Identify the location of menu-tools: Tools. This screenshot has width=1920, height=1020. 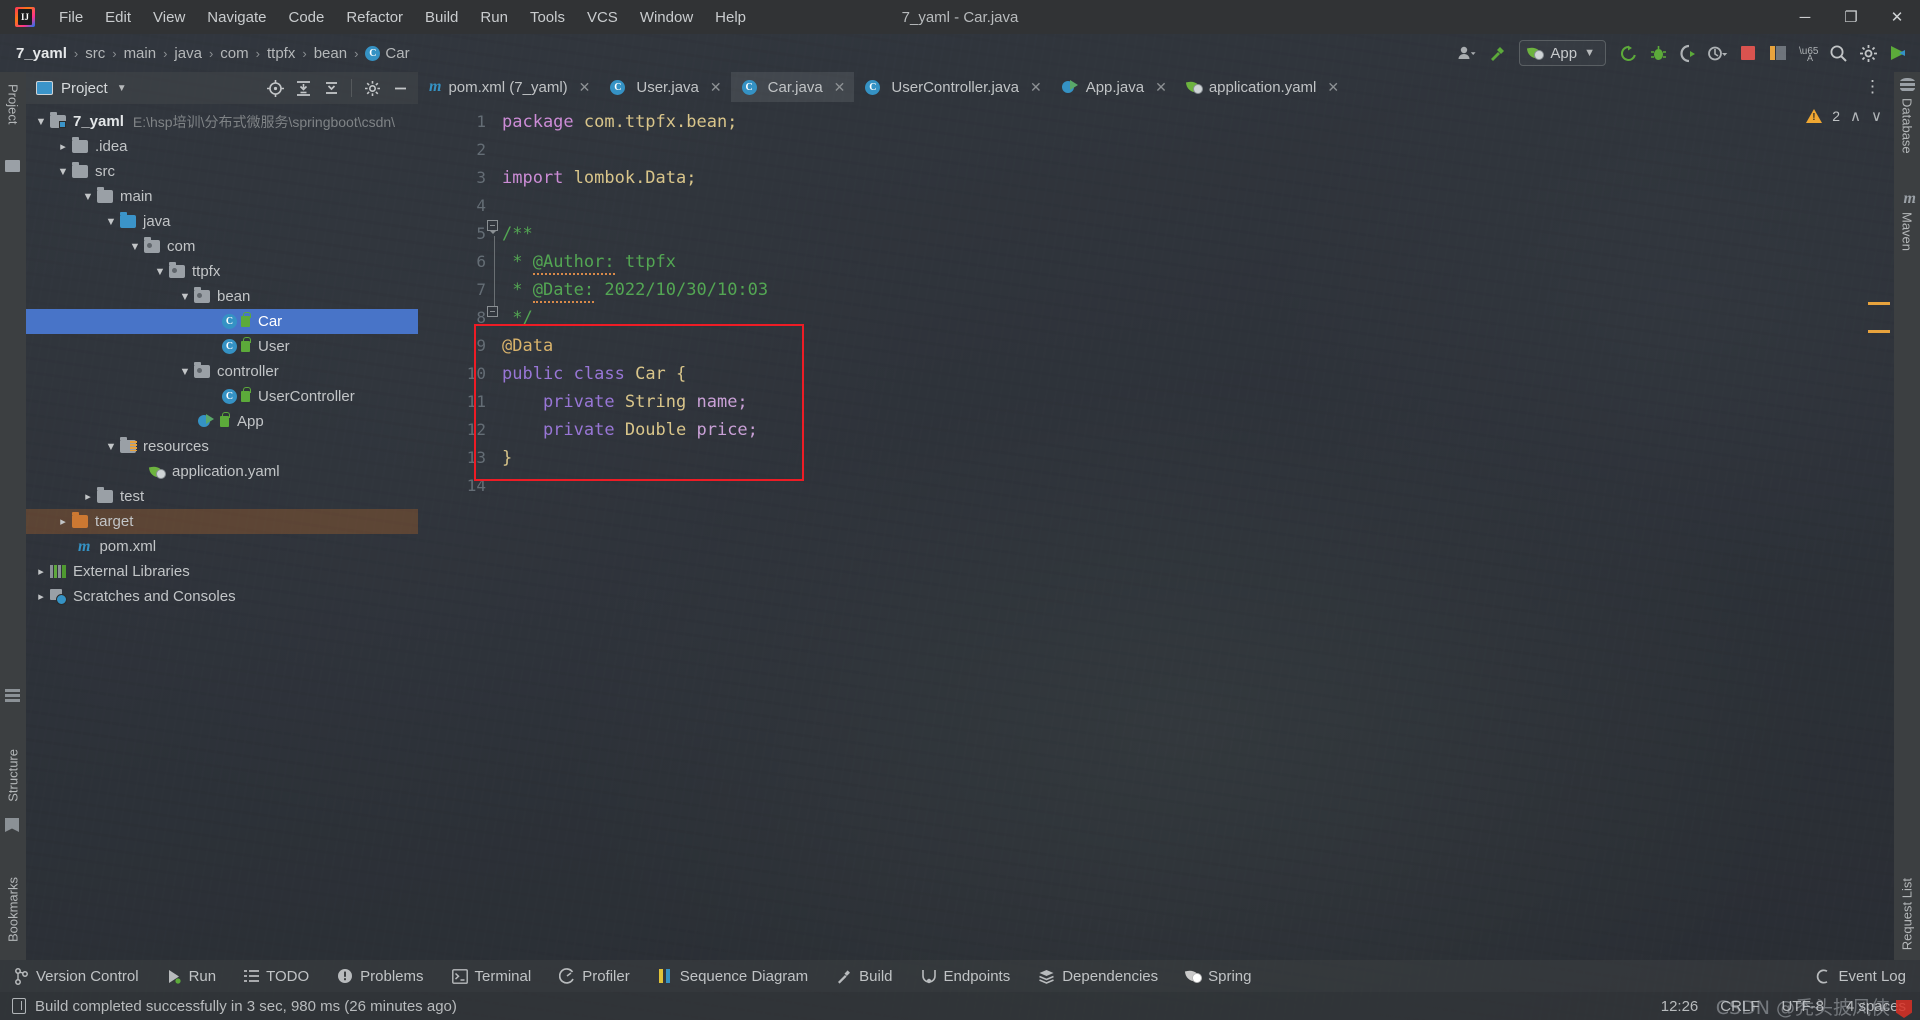
(547, 17).